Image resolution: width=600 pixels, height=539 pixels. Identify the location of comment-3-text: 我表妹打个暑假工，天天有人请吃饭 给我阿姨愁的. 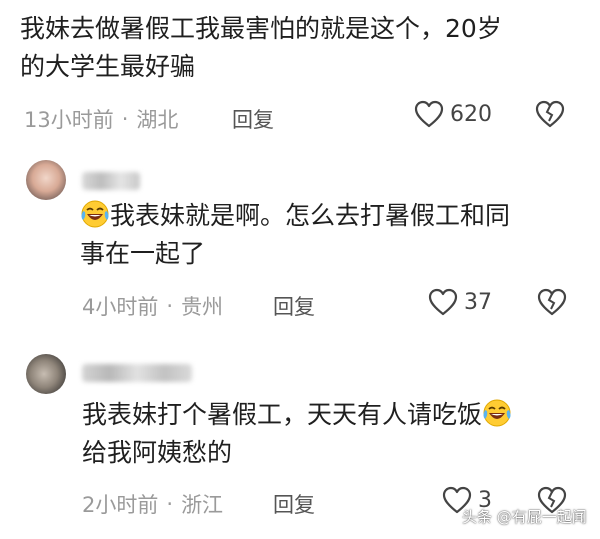
(297, 434).